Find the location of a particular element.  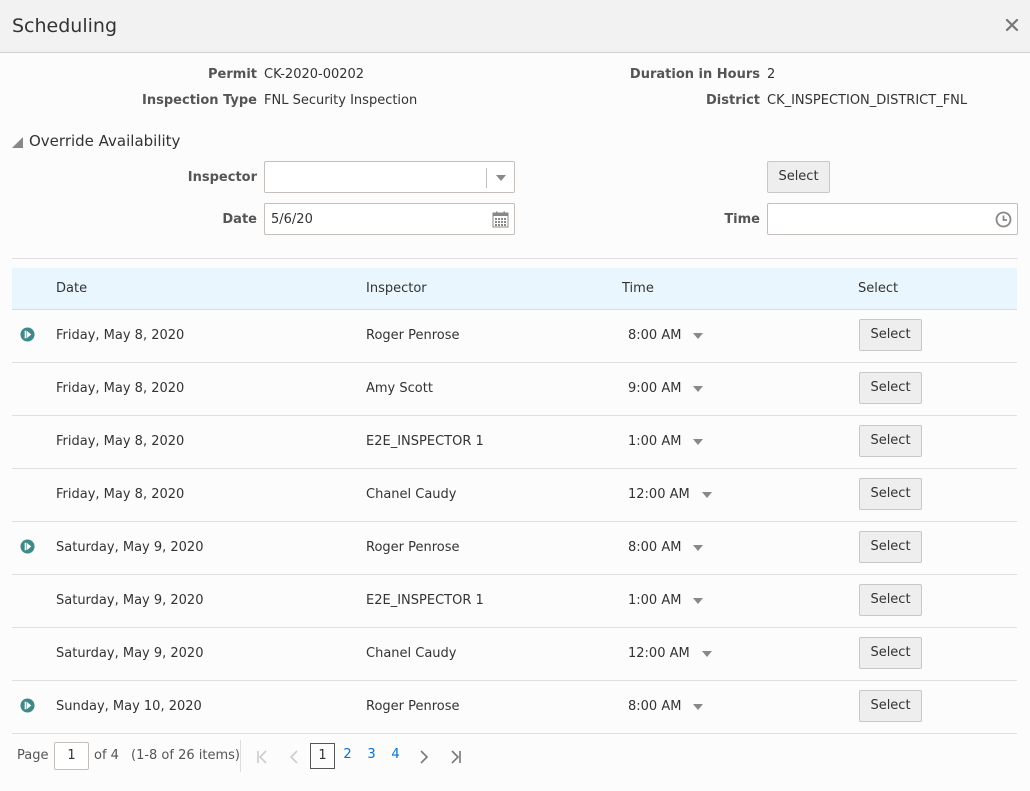

date-input: 5/6/20 is located at coordinates (389, 219).